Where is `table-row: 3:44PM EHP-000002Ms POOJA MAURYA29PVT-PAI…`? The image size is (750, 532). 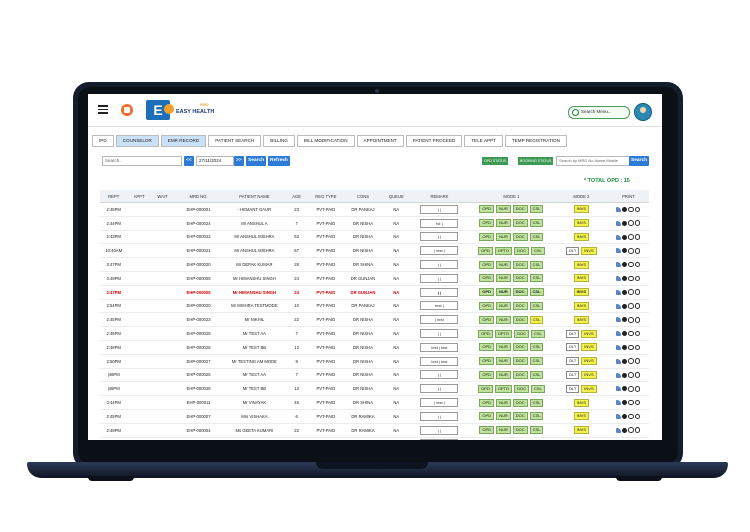
table-row: 3:44PM EHP-000002Ms POOJA MAURYA29PVT-PAI… is located at coordinates (374, 438).